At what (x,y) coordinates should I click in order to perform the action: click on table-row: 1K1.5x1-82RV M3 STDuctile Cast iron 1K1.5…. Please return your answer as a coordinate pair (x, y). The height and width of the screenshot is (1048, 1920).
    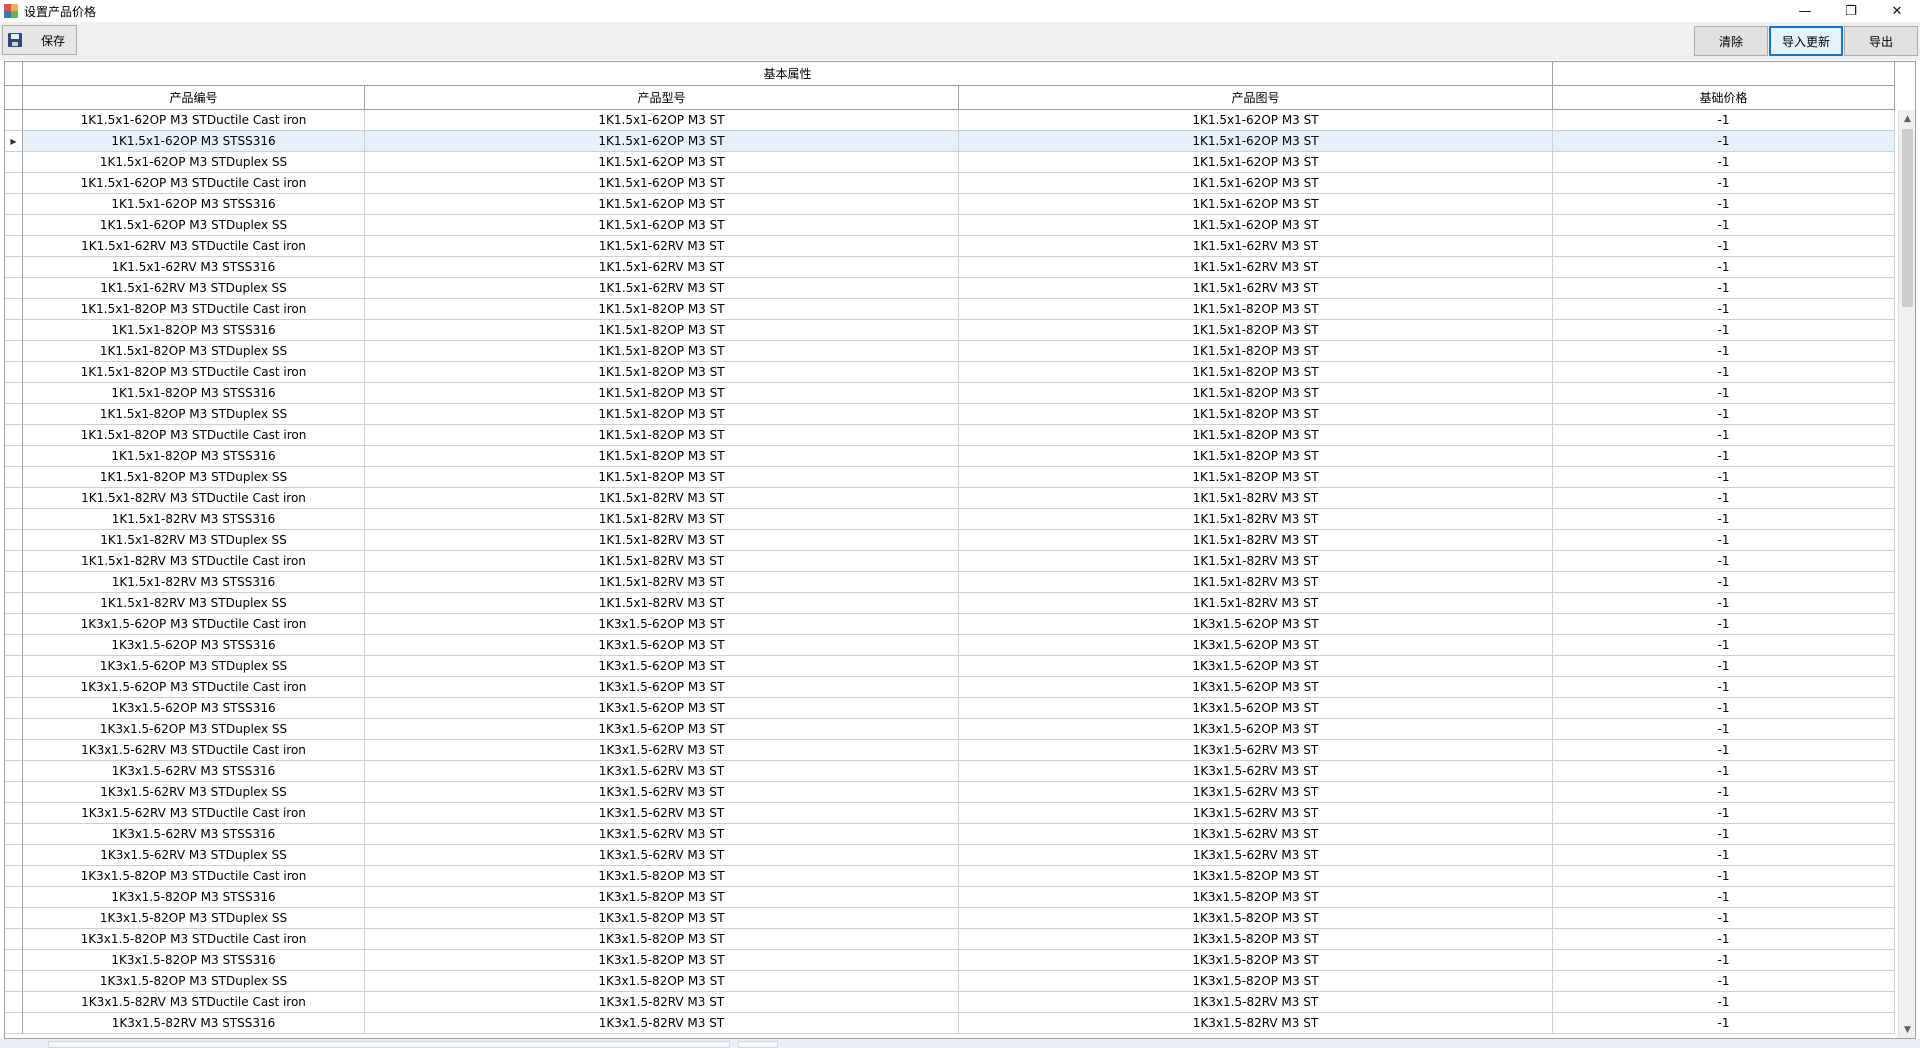
    Looking at the image, I should click on (953, 561).